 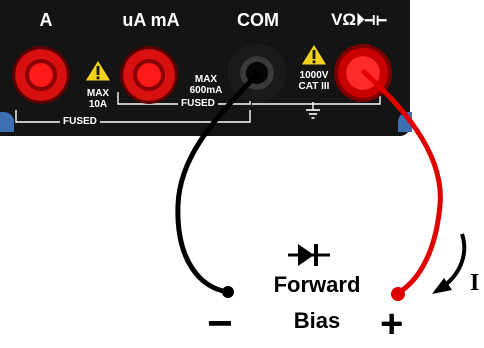 I want to click on diode-icon, so click(x=309, y=255).